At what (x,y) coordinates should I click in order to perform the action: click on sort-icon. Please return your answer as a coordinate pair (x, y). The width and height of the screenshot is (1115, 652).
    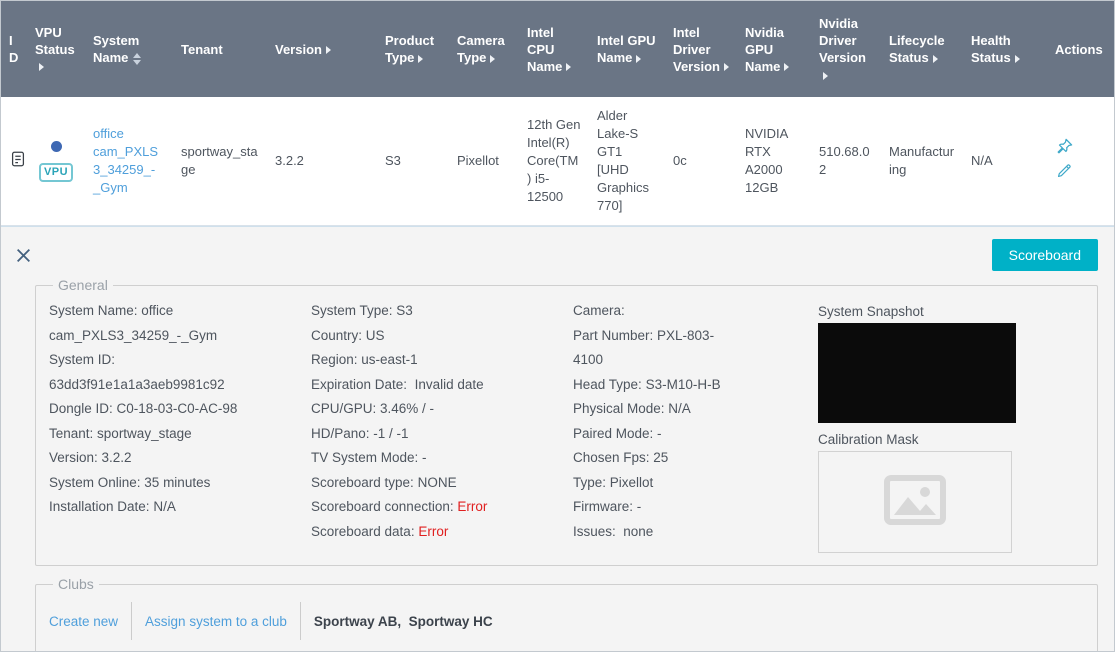
    Looking at the image, I should click on (137, 58).